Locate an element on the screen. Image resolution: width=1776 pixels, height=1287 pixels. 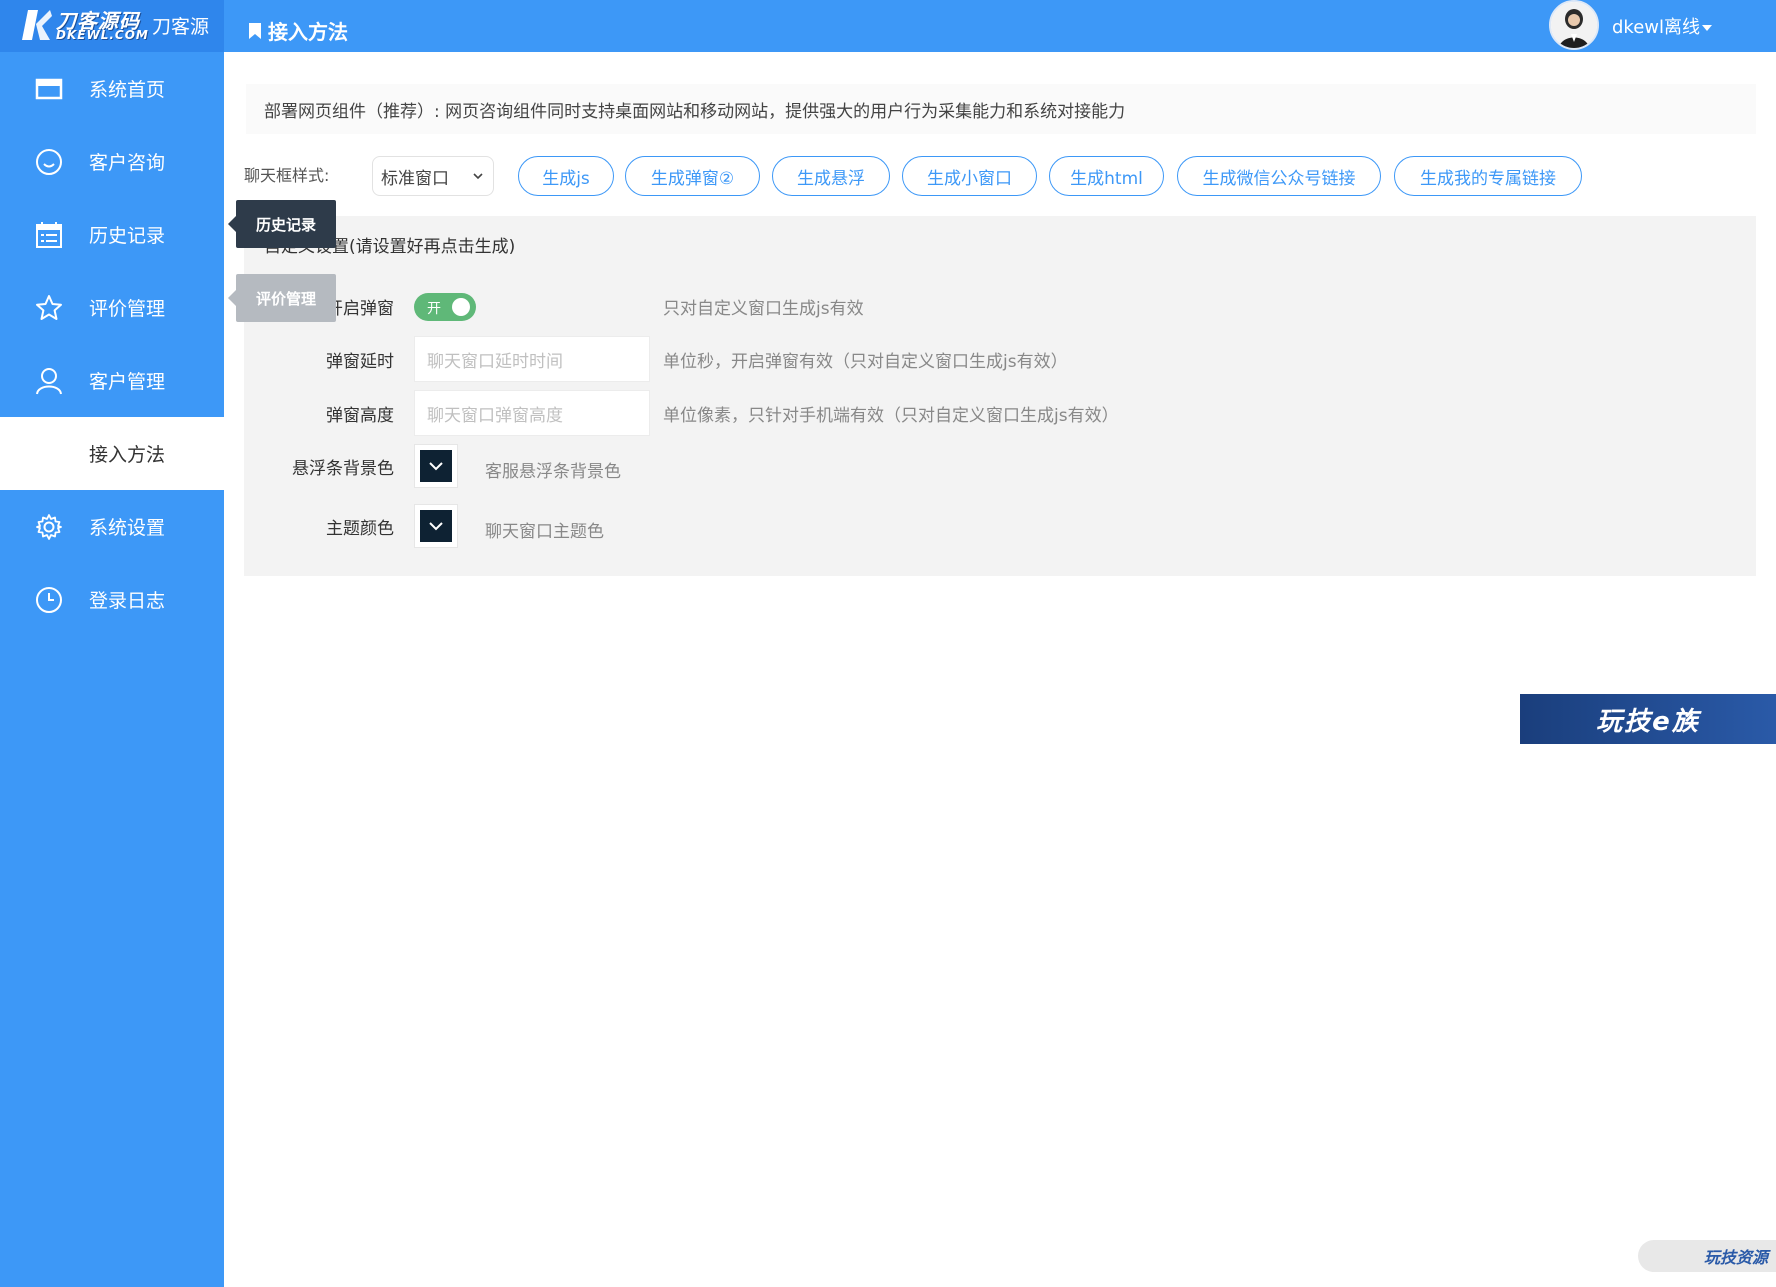
sidebar-item-label: 客户咨询 is located at coordinates (127, 163).